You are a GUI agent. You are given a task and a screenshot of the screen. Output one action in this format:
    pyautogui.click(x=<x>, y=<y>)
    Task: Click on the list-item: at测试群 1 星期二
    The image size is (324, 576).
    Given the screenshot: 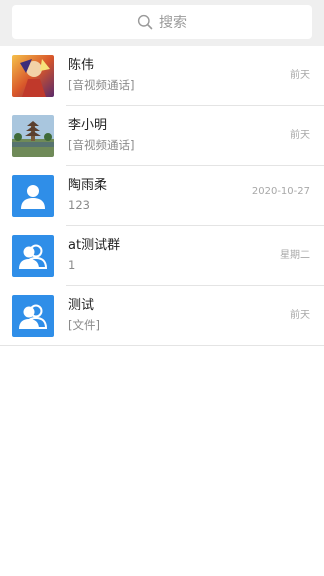 What is the action you would take?
    pyautogui.click(x=162, y=256)
    